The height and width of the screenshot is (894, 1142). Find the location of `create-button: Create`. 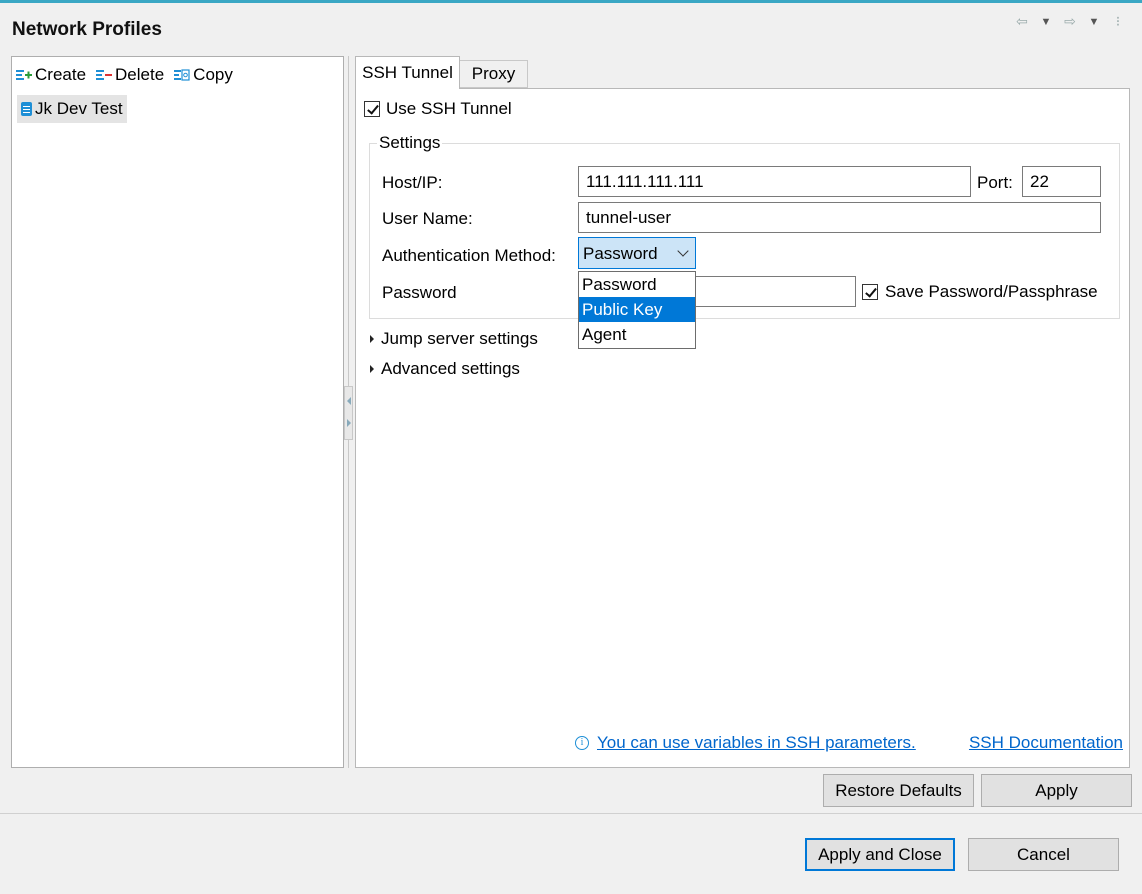

create-button: Create is located at coordinates (51, 75).